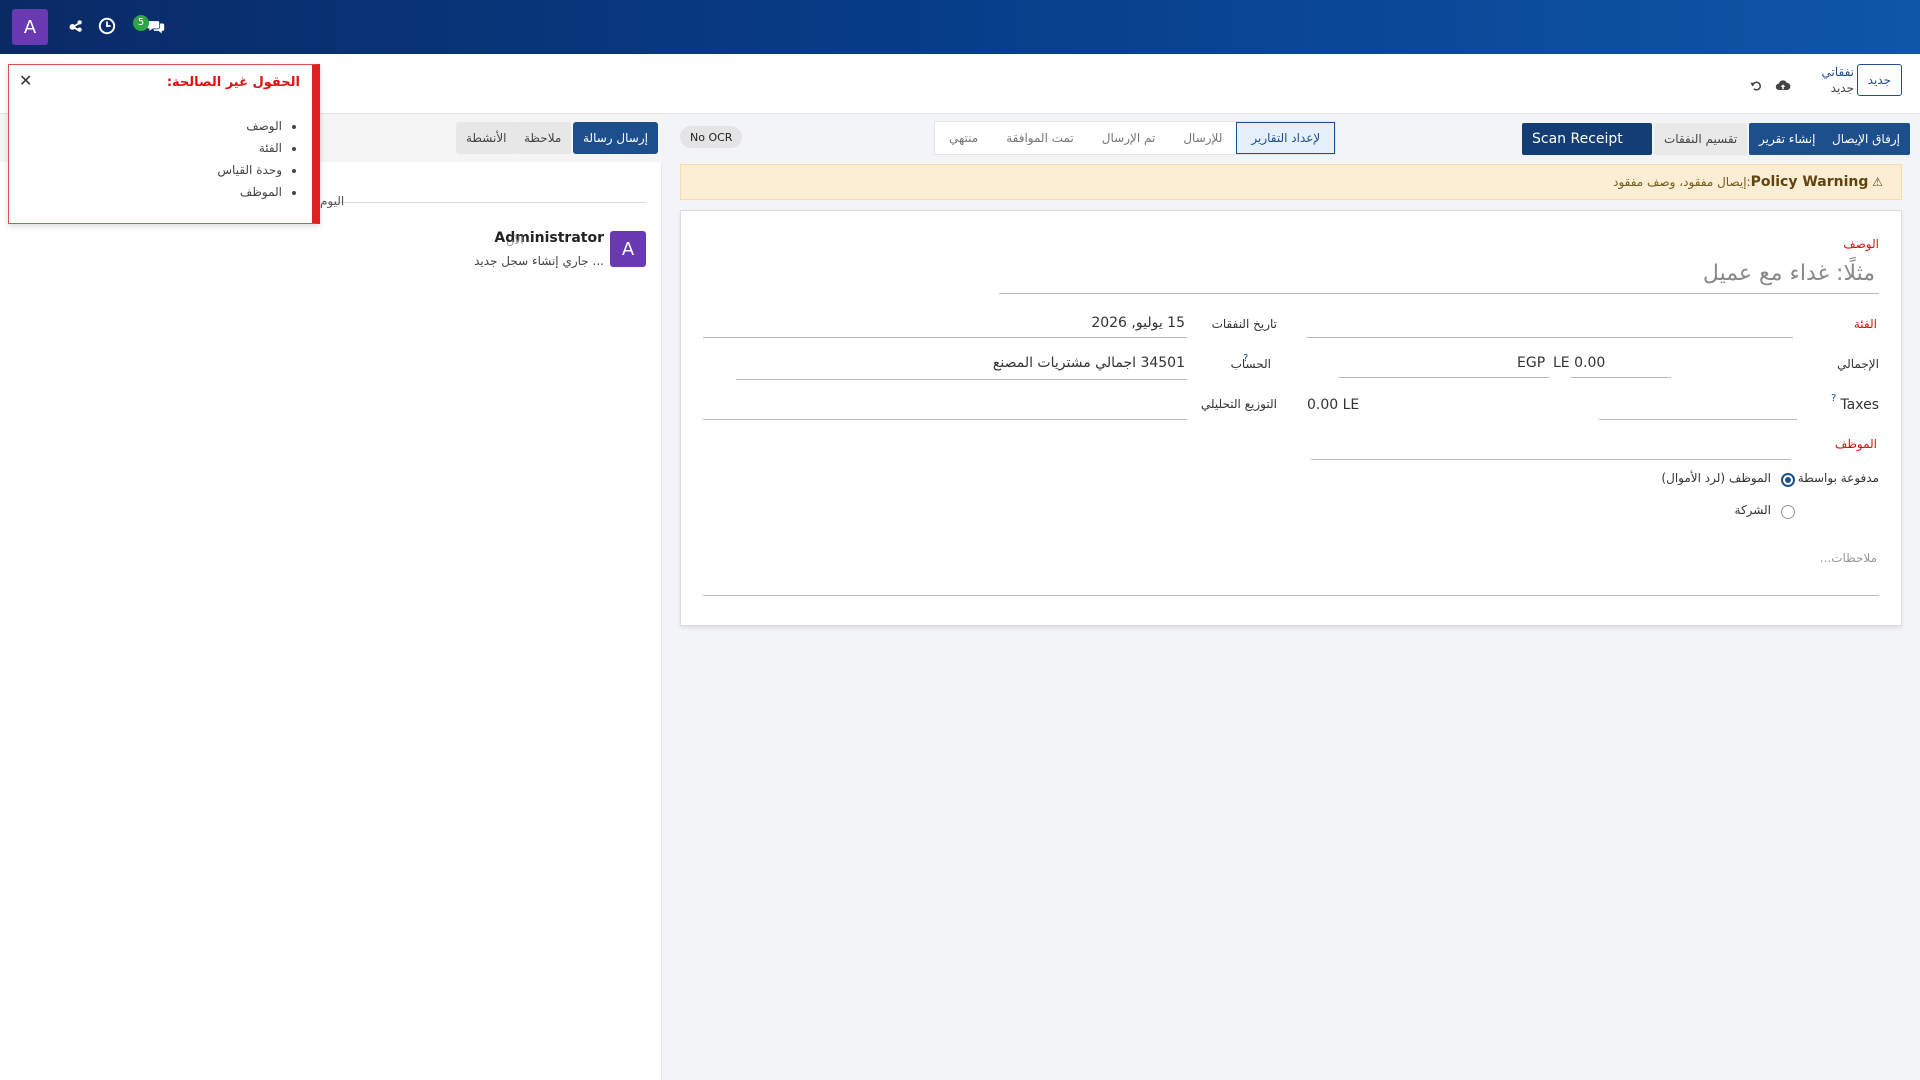 This screenshot has height=1080, width=1920. Describe the element at coordinates (1789, 273) in the screenshot. I see `description-input: مثلًا: غداء مع عميل` at that location.